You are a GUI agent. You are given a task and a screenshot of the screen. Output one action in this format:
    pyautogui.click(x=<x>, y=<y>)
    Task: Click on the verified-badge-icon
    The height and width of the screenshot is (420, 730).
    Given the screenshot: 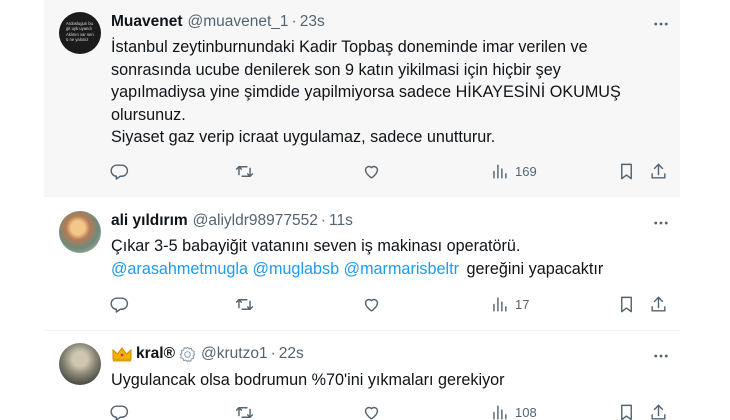 What is the action you would take?
    pyautogui.click(x=187, y=354)
    